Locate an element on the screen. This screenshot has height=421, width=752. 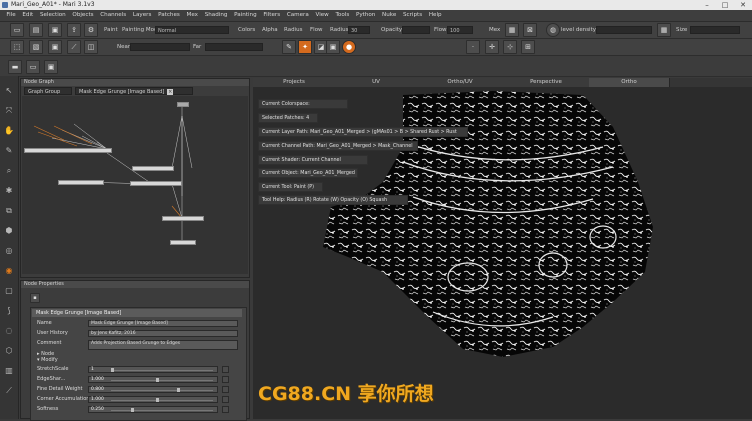
near-input is located at coordinates (160, 47).